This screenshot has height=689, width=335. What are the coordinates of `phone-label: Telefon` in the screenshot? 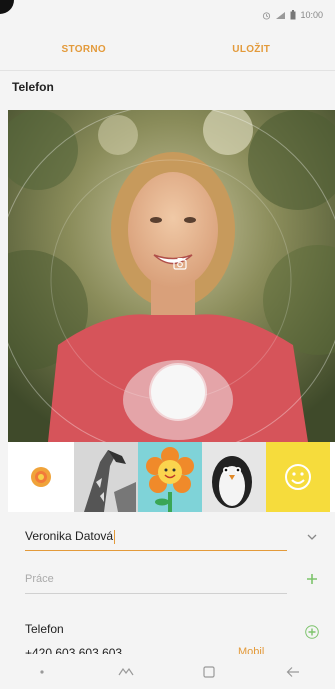 It's located at (44, 629).